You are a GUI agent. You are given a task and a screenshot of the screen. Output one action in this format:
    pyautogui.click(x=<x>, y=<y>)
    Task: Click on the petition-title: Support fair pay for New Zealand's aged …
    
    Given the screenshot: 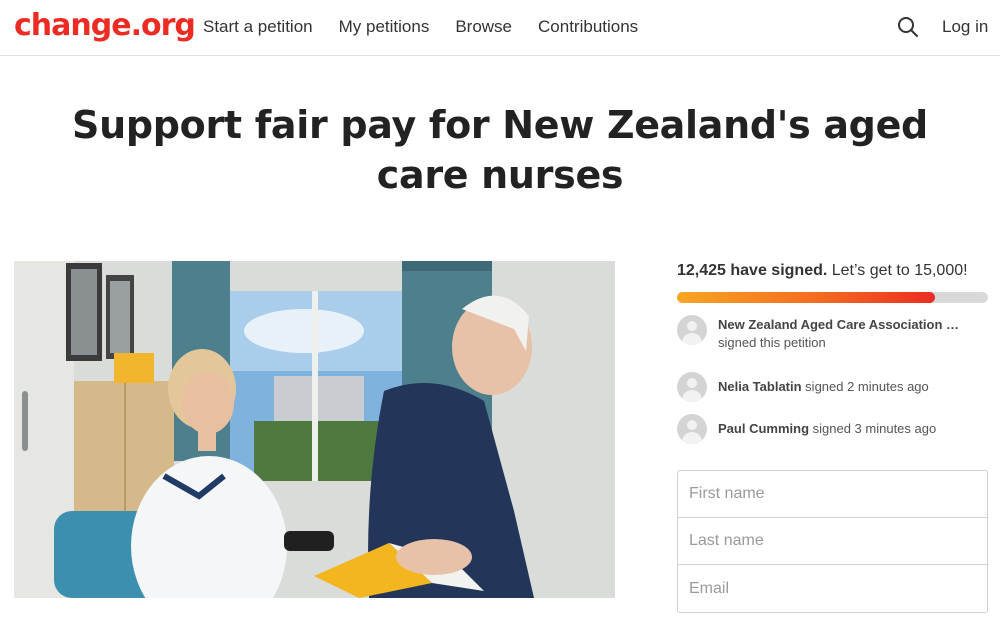 What is the action you would take?
    pyautogui.click(x=500, y=150)
    